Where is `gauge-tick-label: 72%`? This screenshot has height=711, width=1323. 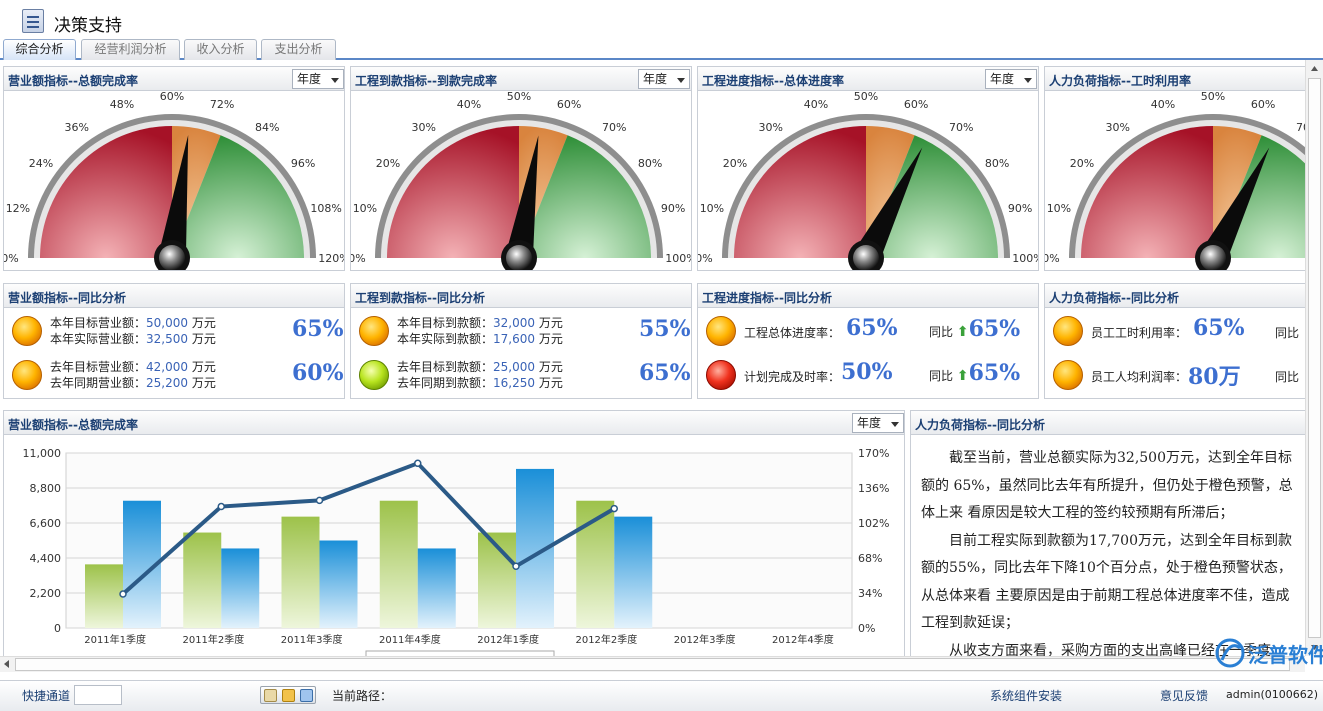
gauge-tick-label: 72% is located at coordinates (222, 104).